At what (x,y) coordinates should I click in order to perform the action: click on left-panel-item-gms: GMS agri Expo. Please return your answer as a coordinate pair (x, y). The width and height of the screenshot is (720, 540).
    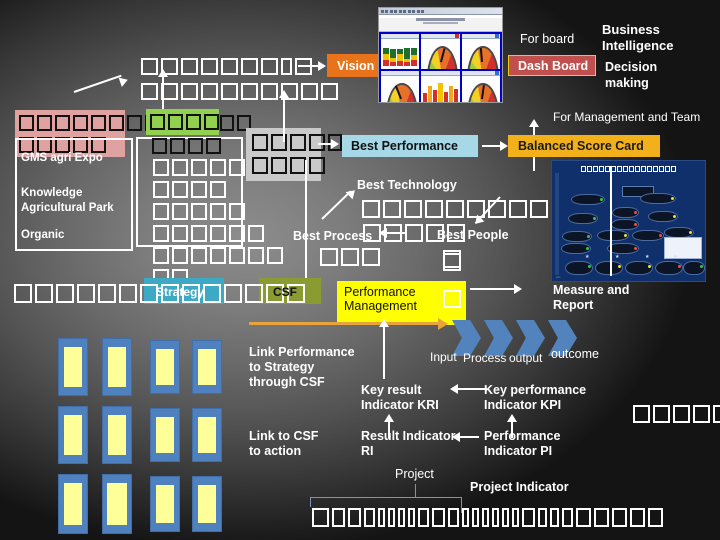
    Looking at the image, I should click on (62, 158).